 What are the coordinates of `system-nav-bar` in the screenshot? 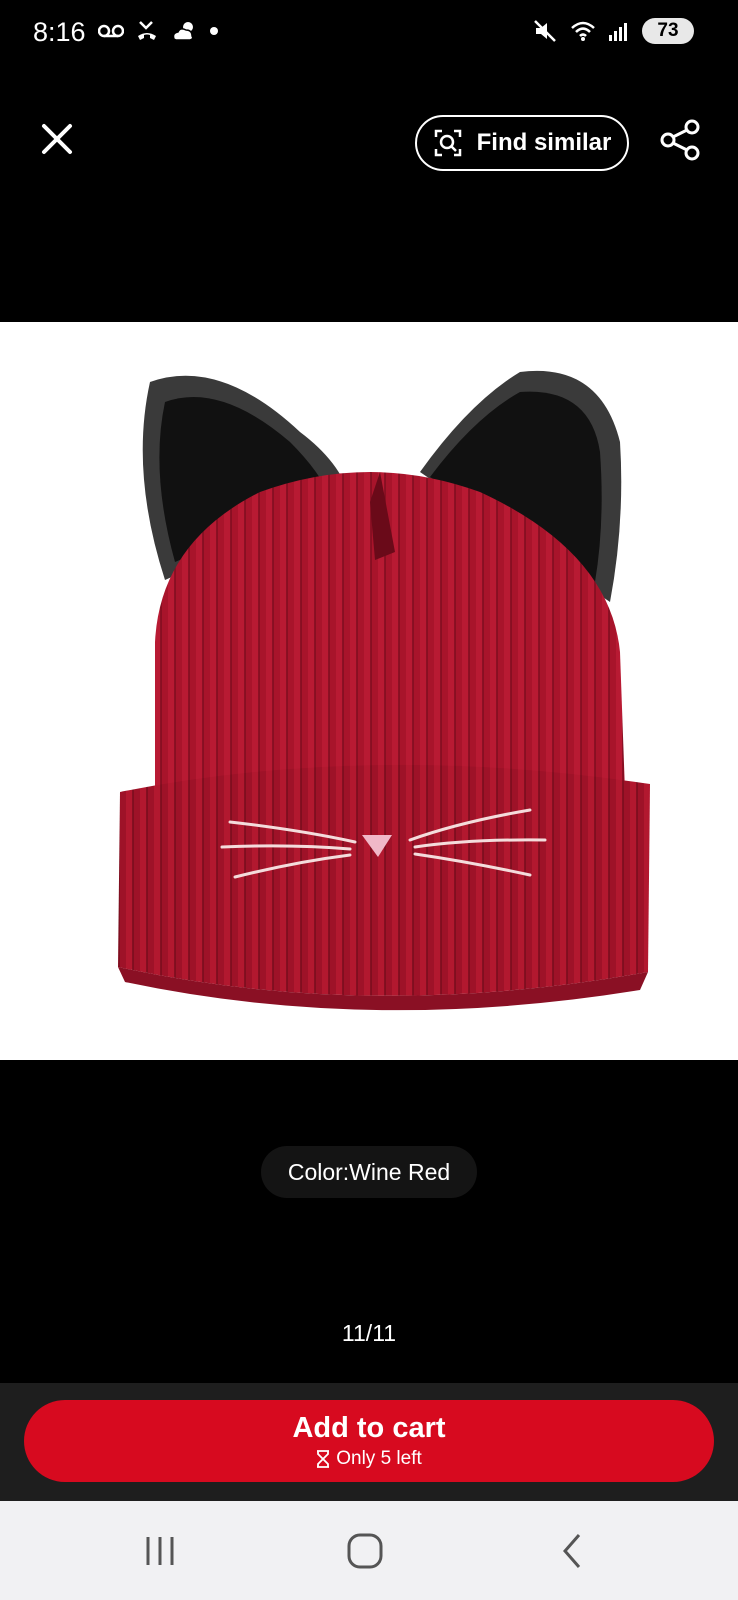 It's located at (369, 1550).